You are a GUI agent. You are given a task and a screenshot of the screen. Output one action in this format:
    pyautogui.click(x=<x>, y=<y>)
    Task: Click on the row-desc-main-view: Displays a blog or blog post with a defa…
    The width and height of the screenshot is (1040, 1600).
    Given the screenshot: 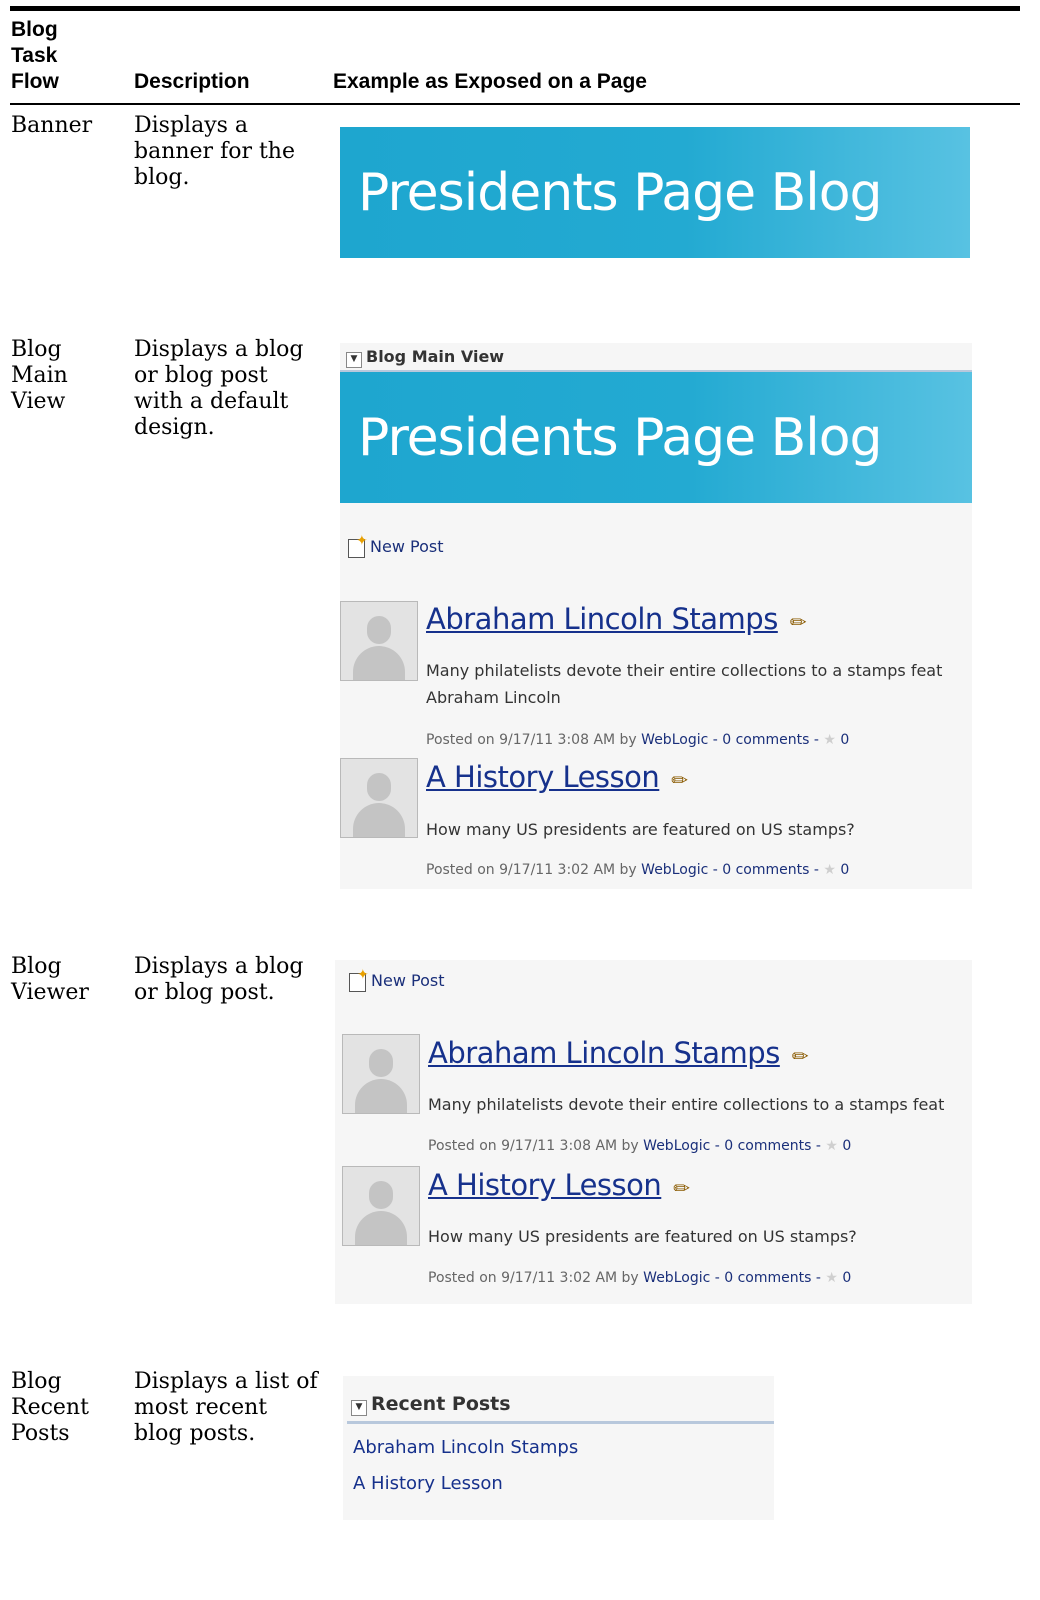 What is the action you would take?
    pyautogui.click(x=219, y=388)
    